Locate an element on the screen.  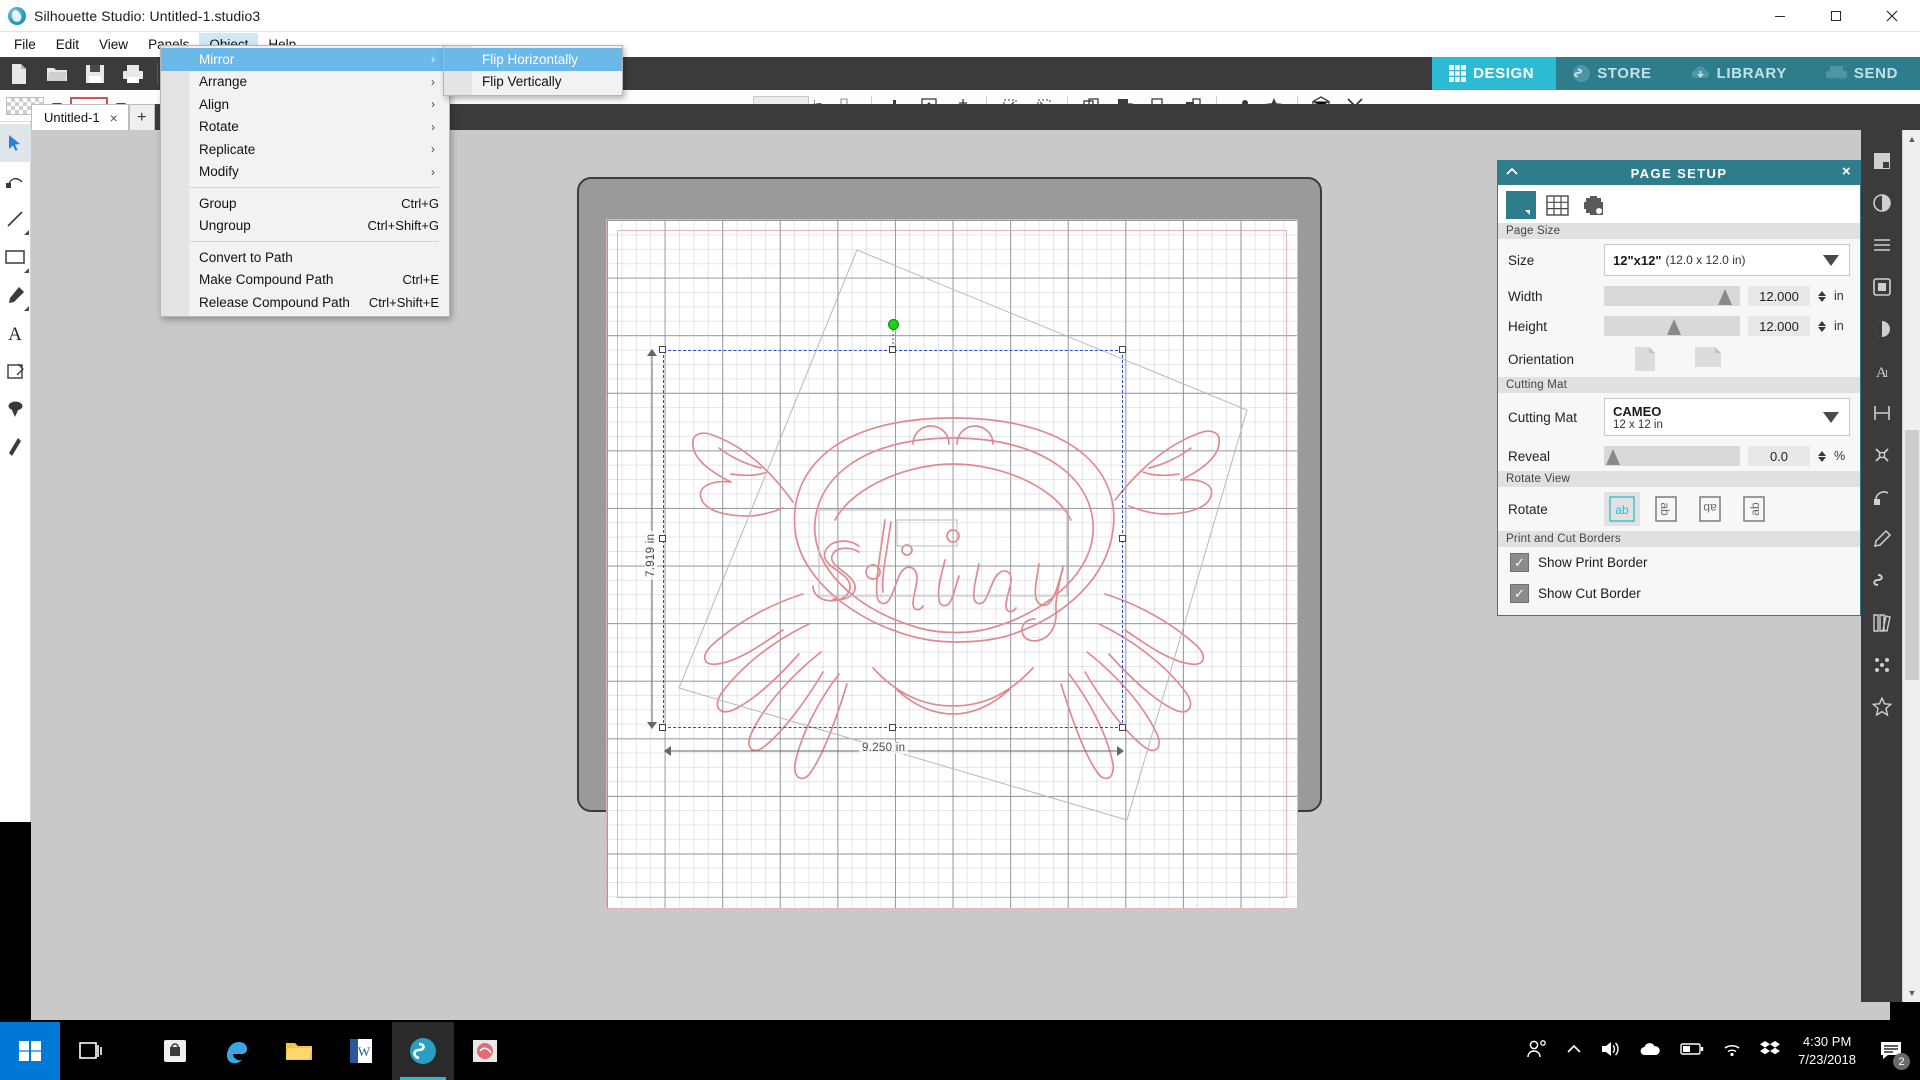
menu-item-mirror: Mirror › is located at coordinates (305, 59).